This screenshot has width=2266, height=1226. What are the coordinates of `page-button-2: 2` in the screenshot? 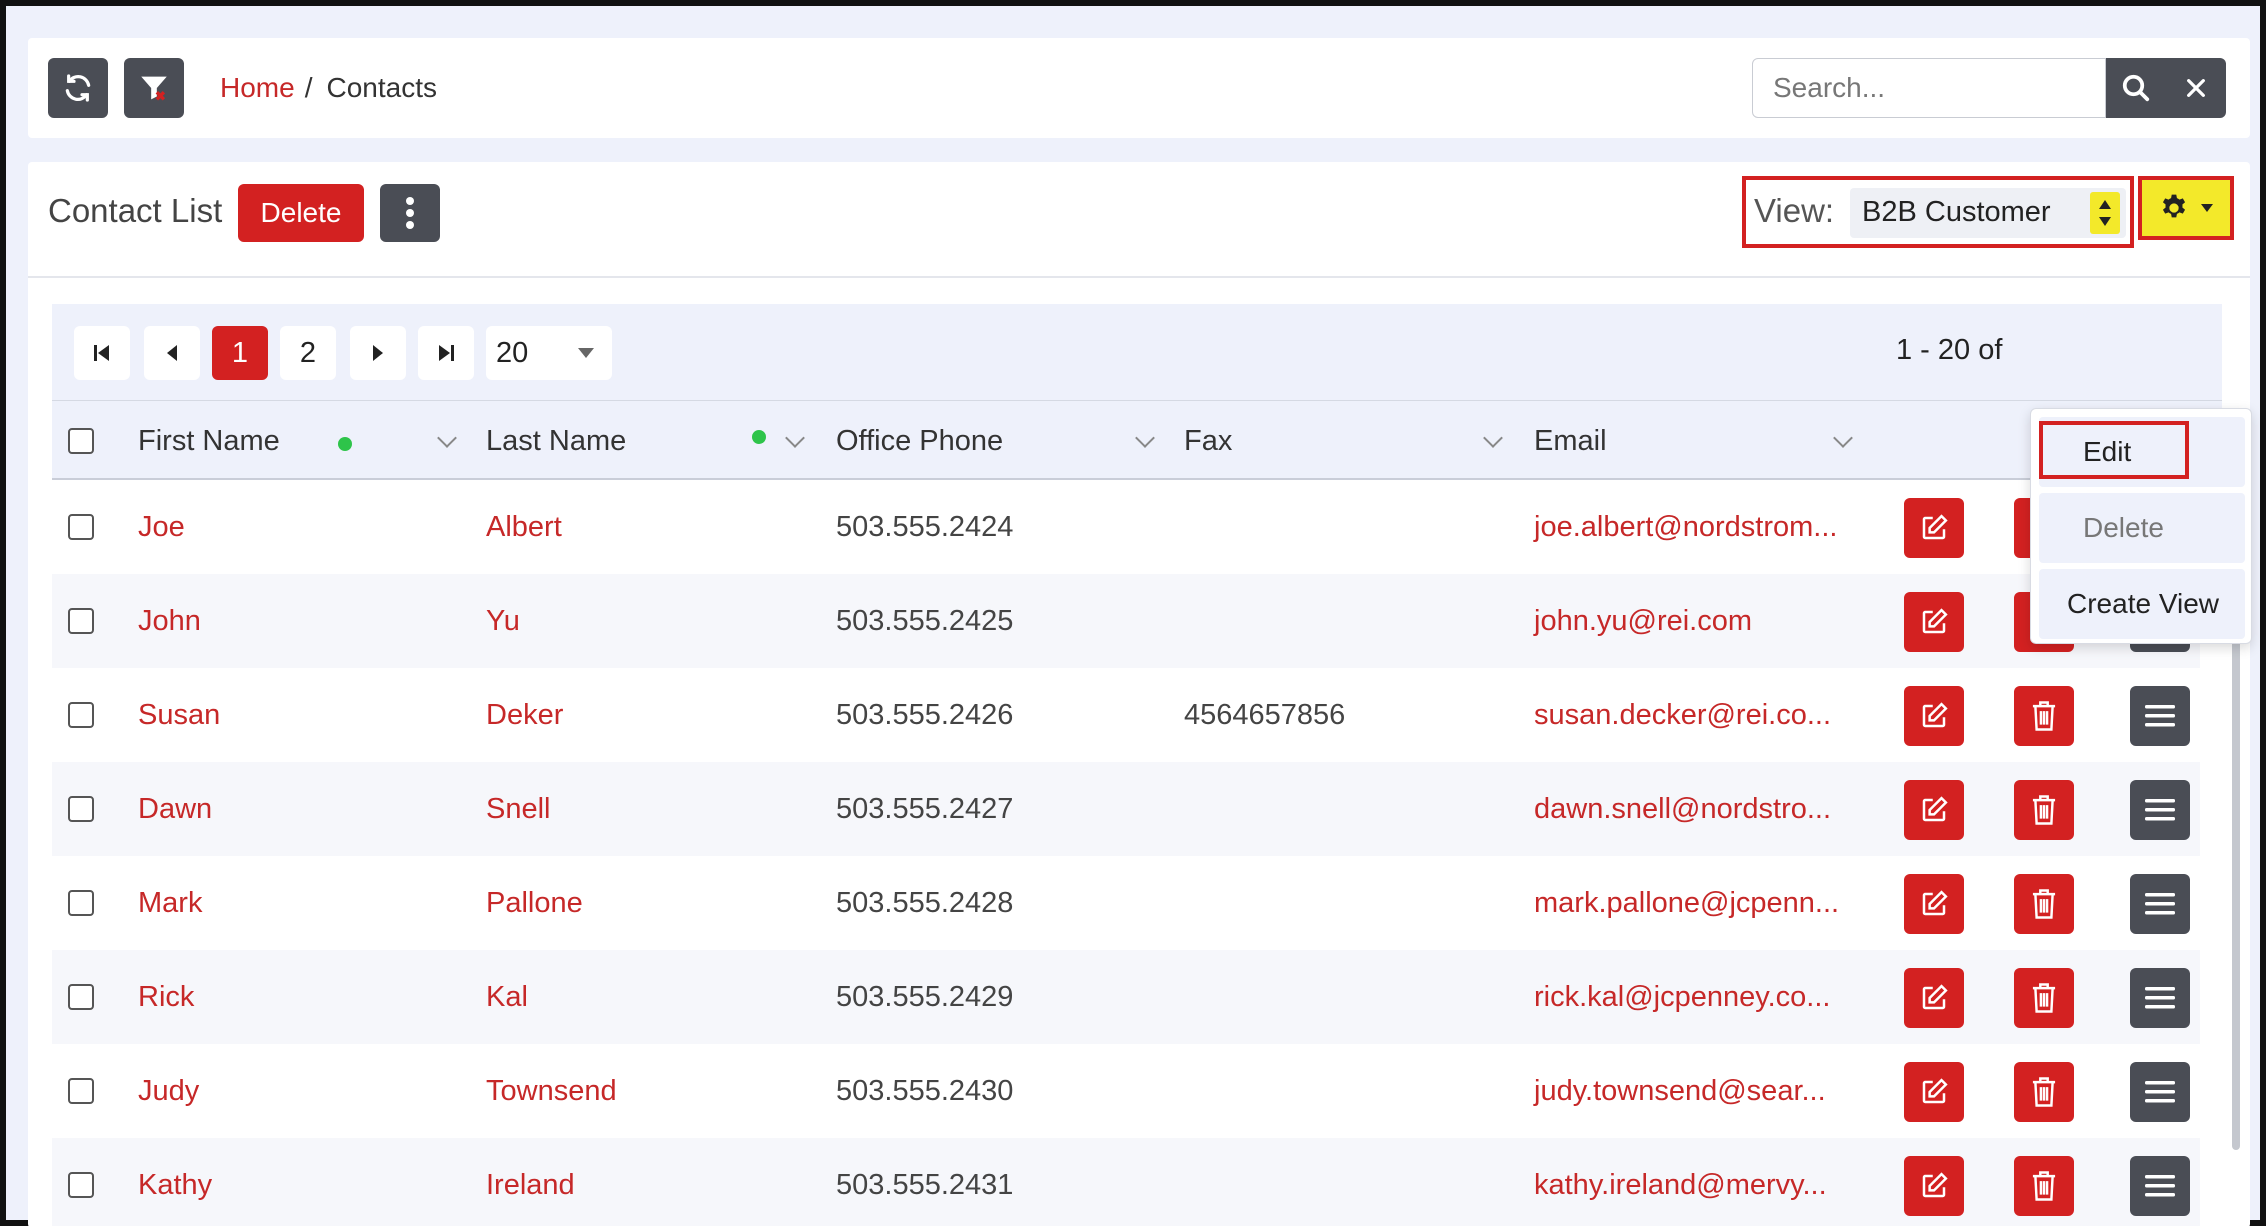 It's located at (308, 353).